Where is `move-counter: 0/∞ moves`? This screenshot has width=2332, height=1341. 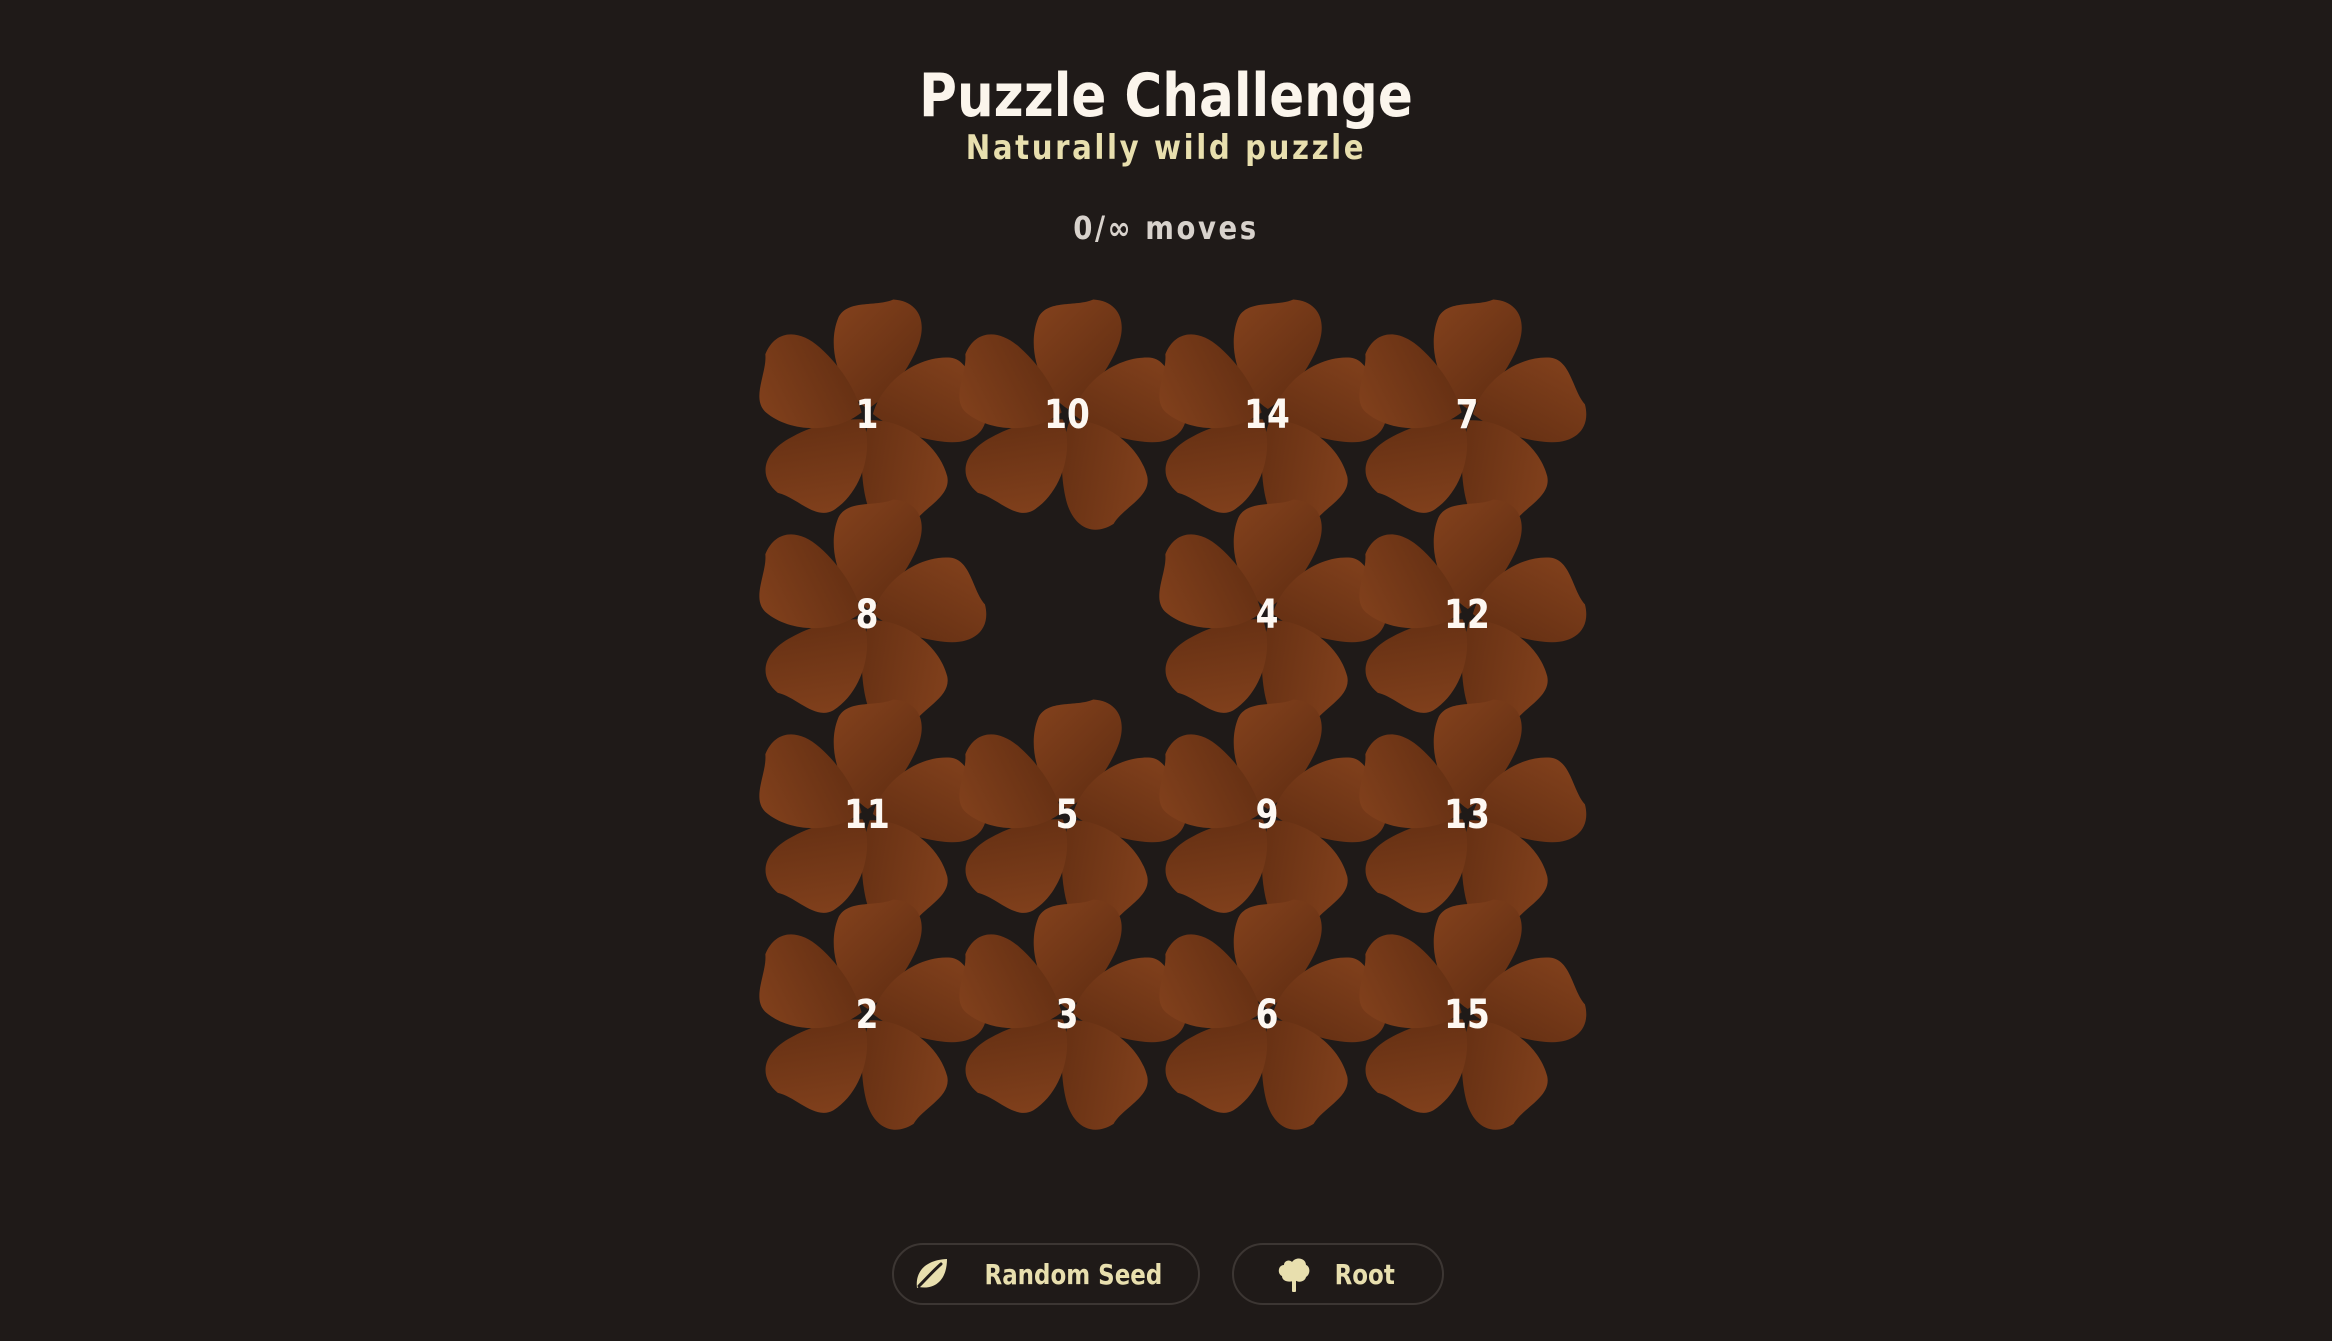 move-counter: 0/∞ moves is located at coordinates (1166, 228).